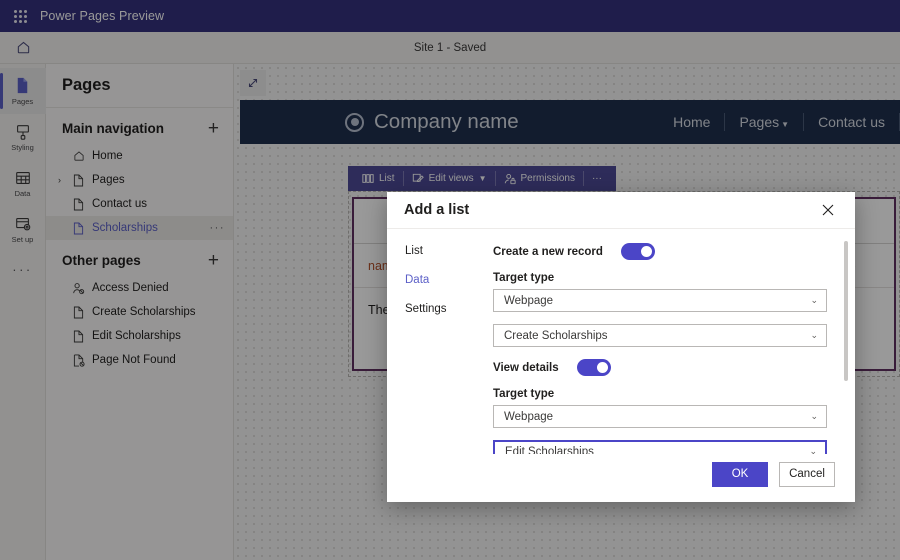 The height and width of the screenshot is (560, 900). I want to click on create-target-type-label: Target type, so click(524, 278).